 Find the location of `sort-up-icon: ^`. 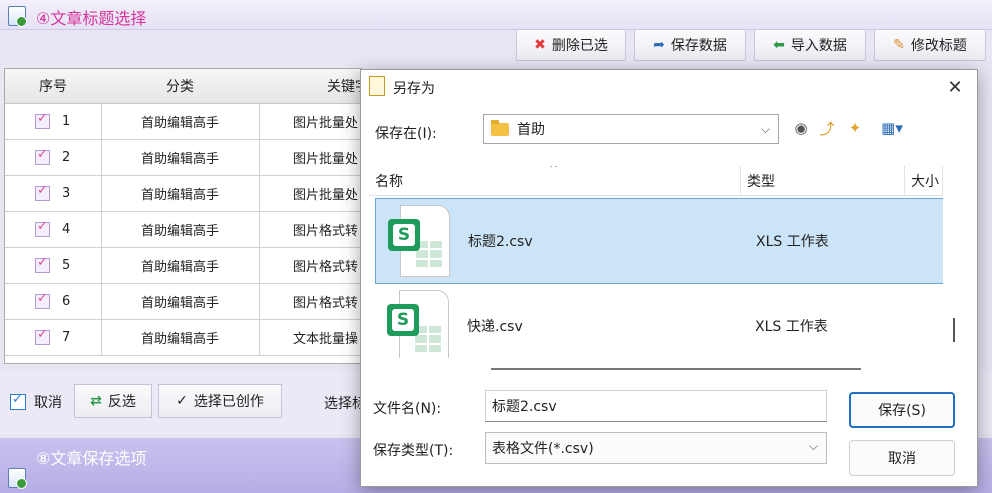

sort-up-icon: ^ is located at coordinates (554, 170).